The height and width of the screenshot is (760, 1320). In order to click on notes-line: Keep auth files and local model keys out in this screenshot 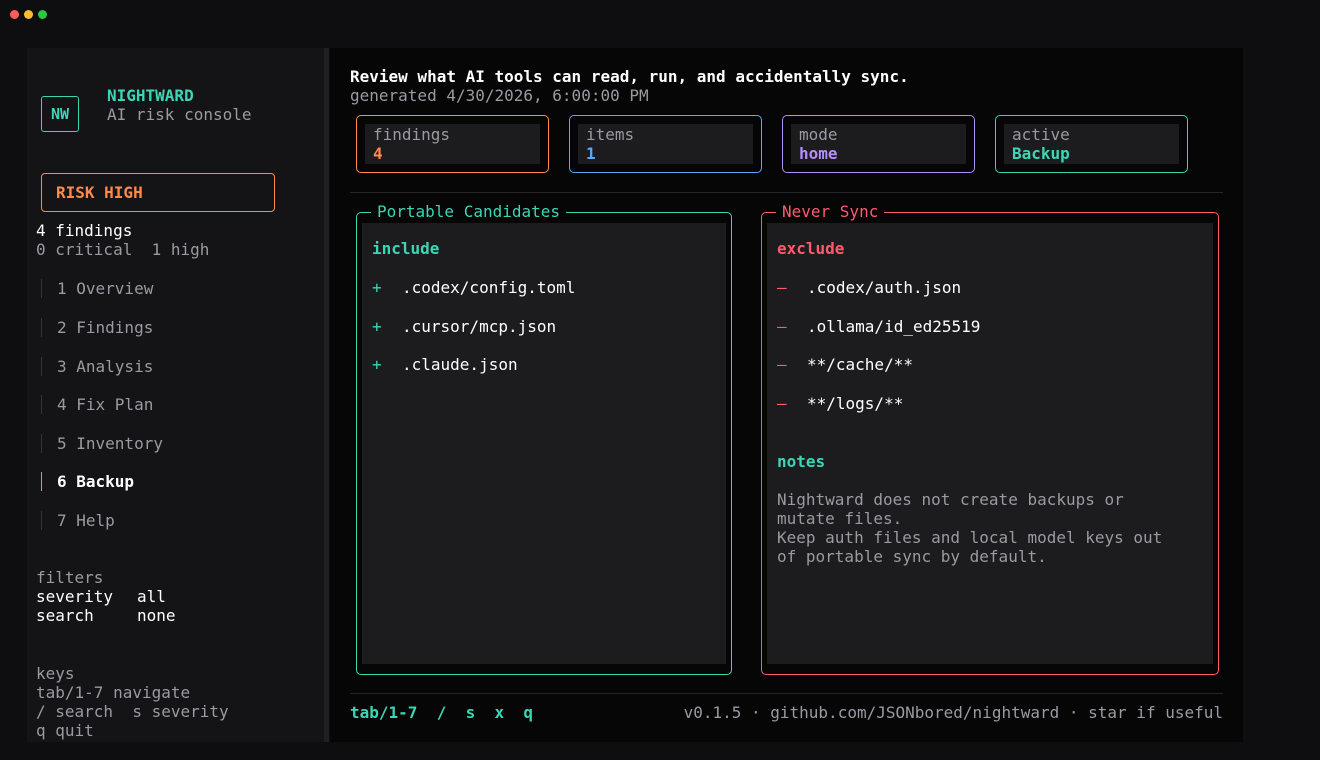, I will do `click(970, 537)`.